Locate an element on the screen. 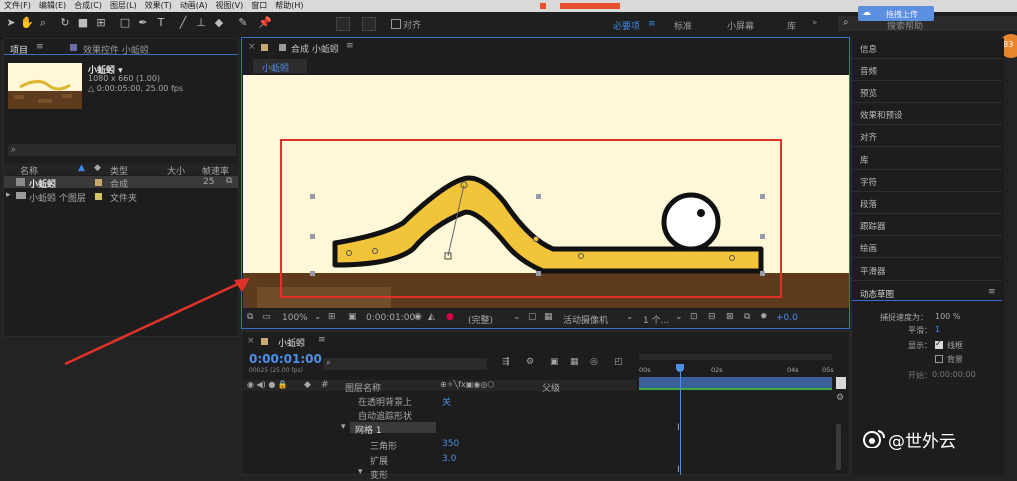 Image resolution: width=1017 pixels, height=481 pixels. safe-zones-icon: ⊞ is located at coordinates (332, 317).